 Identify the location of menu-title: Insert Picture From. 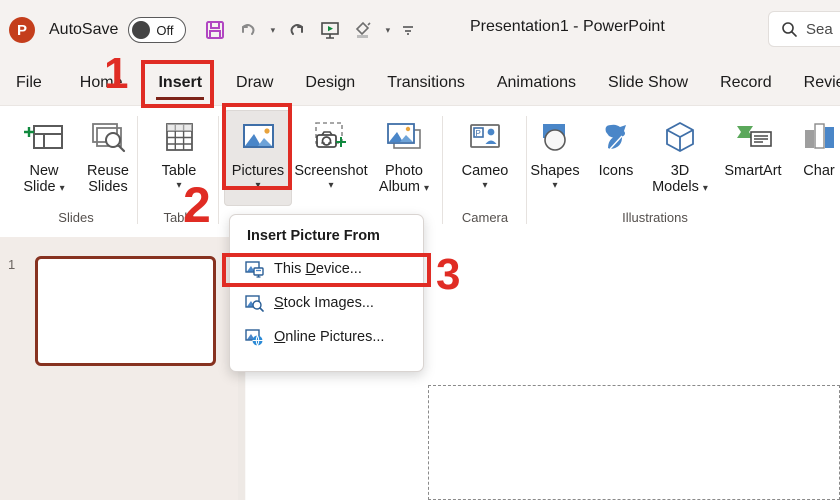
(313, 236).